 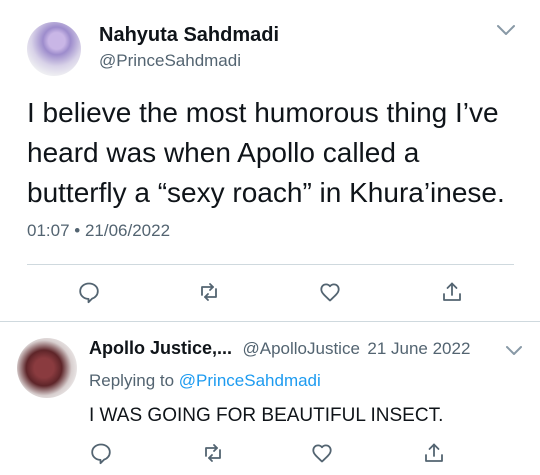 What do you see at coordinates (47, 368) in the screenshot?
I see `reply-author-avatar` at bounding box center [47, 368].